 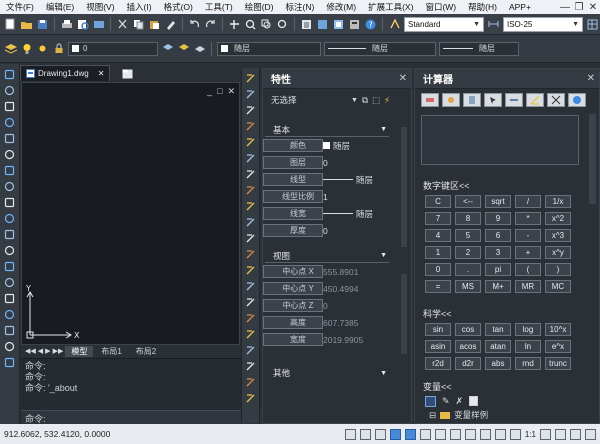 I want to click on basic-scrollbar, so click(x=404, y=187).